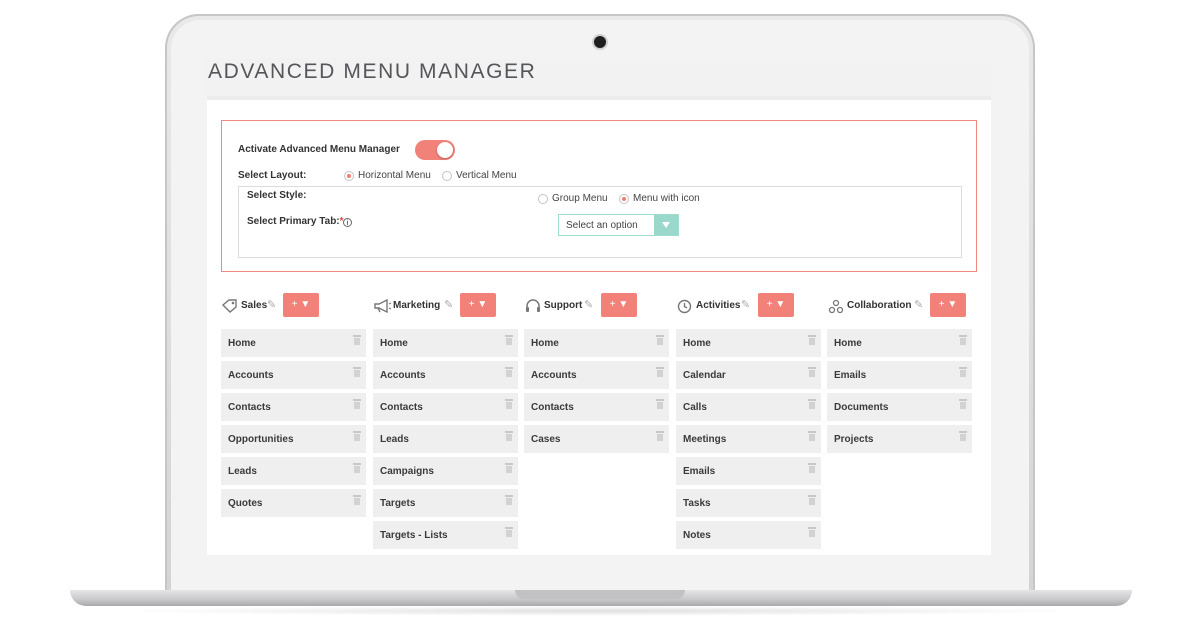 The height and width of the screenshot is (630, 1200). I want to click on column-header: Support ✎ + ▼, so click(596, 307).